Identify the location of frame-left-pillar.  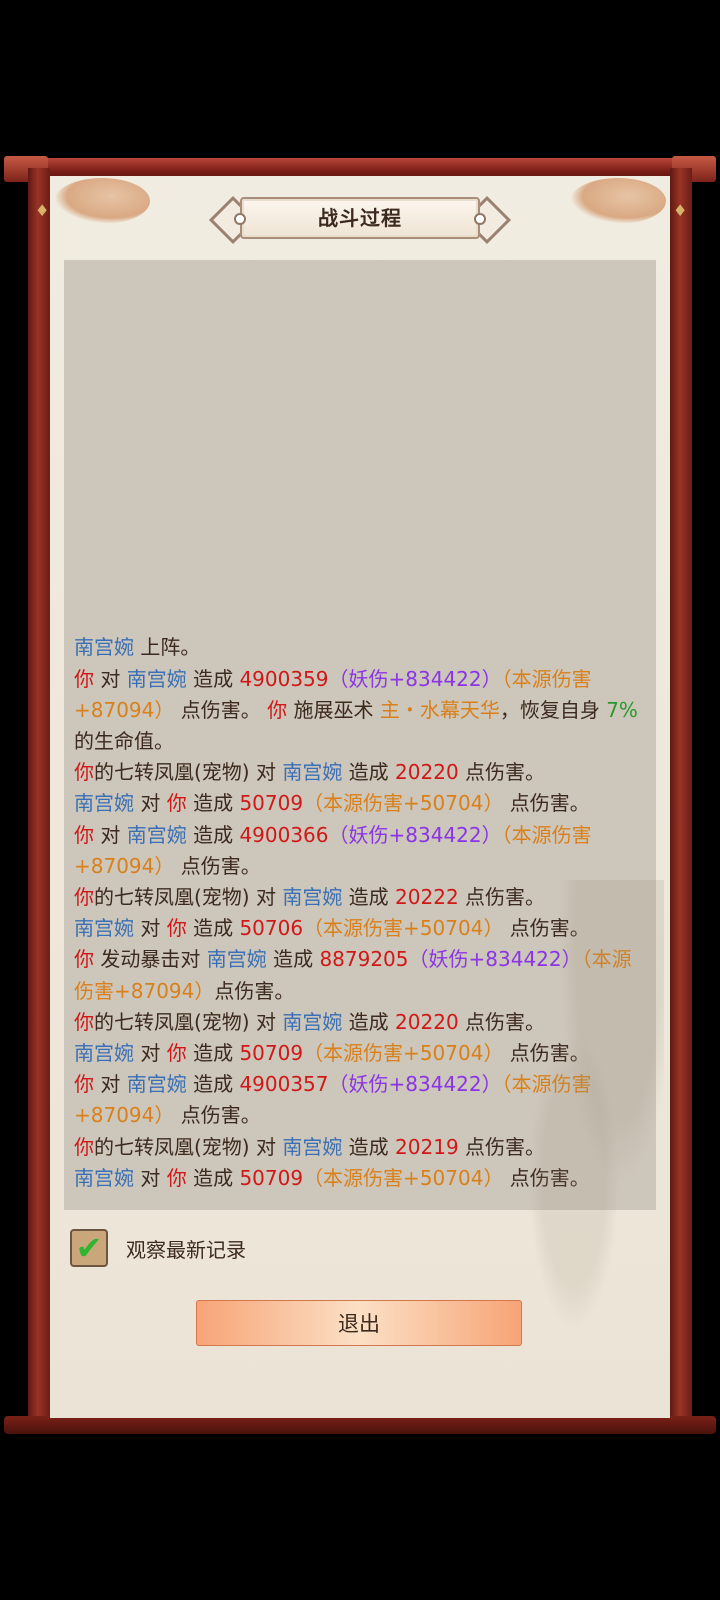
(39, 796).